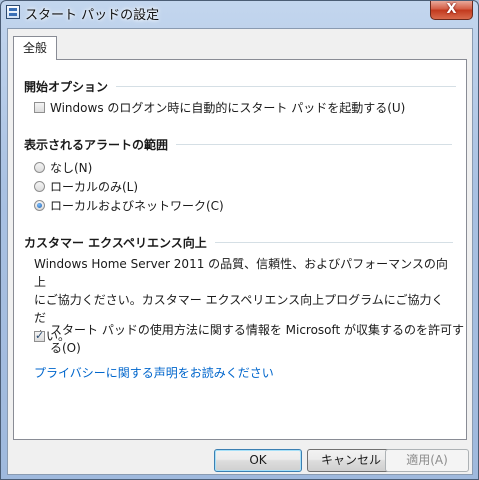 Image resolution: width=479 pixels, height=480 pixels. I want to click on radio-local-network-row: ローカルおよびネットワーク(C), so click(129, 205).